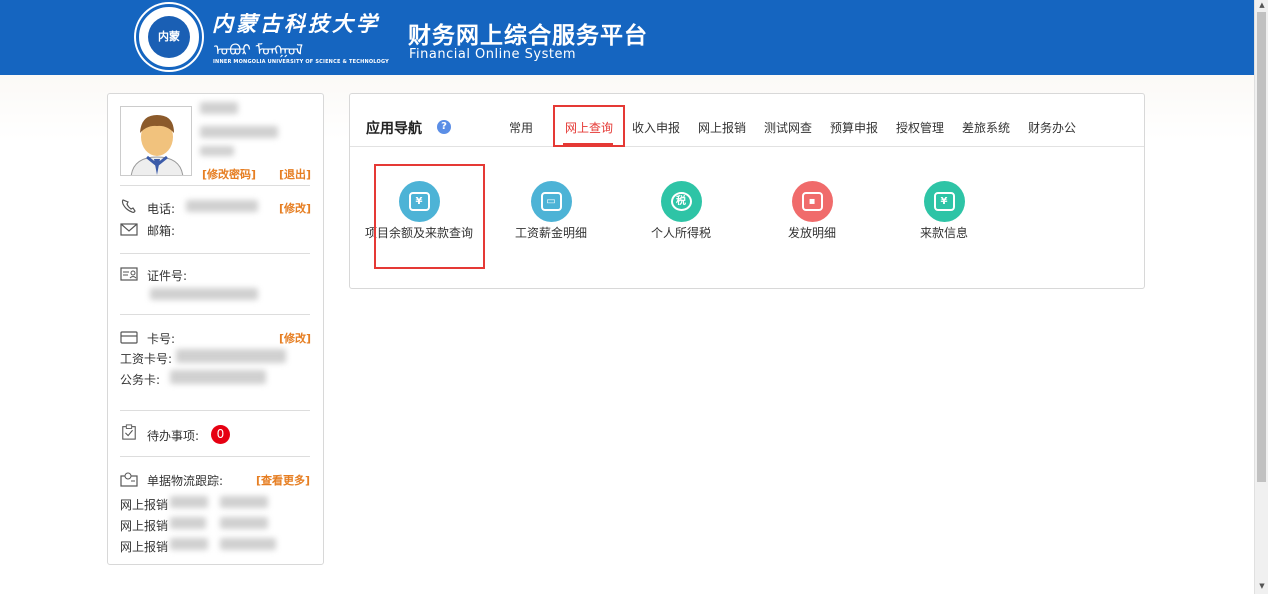 The image size is (1268, 594). I want to click on app-label: 工资薪金明细, so click(550, 233).